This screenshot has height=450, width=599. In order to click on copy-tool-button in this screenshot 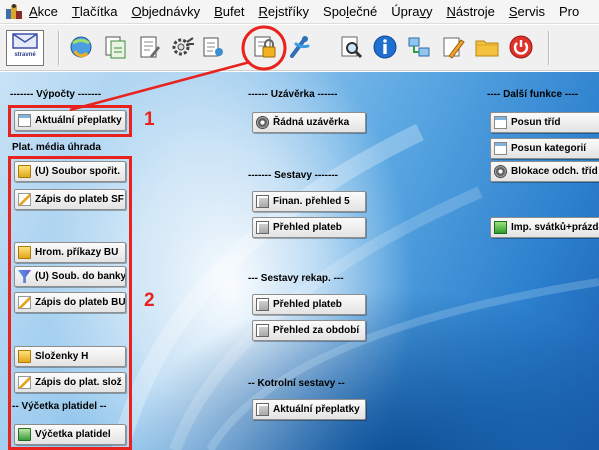, I will do `click(115, 47)`.